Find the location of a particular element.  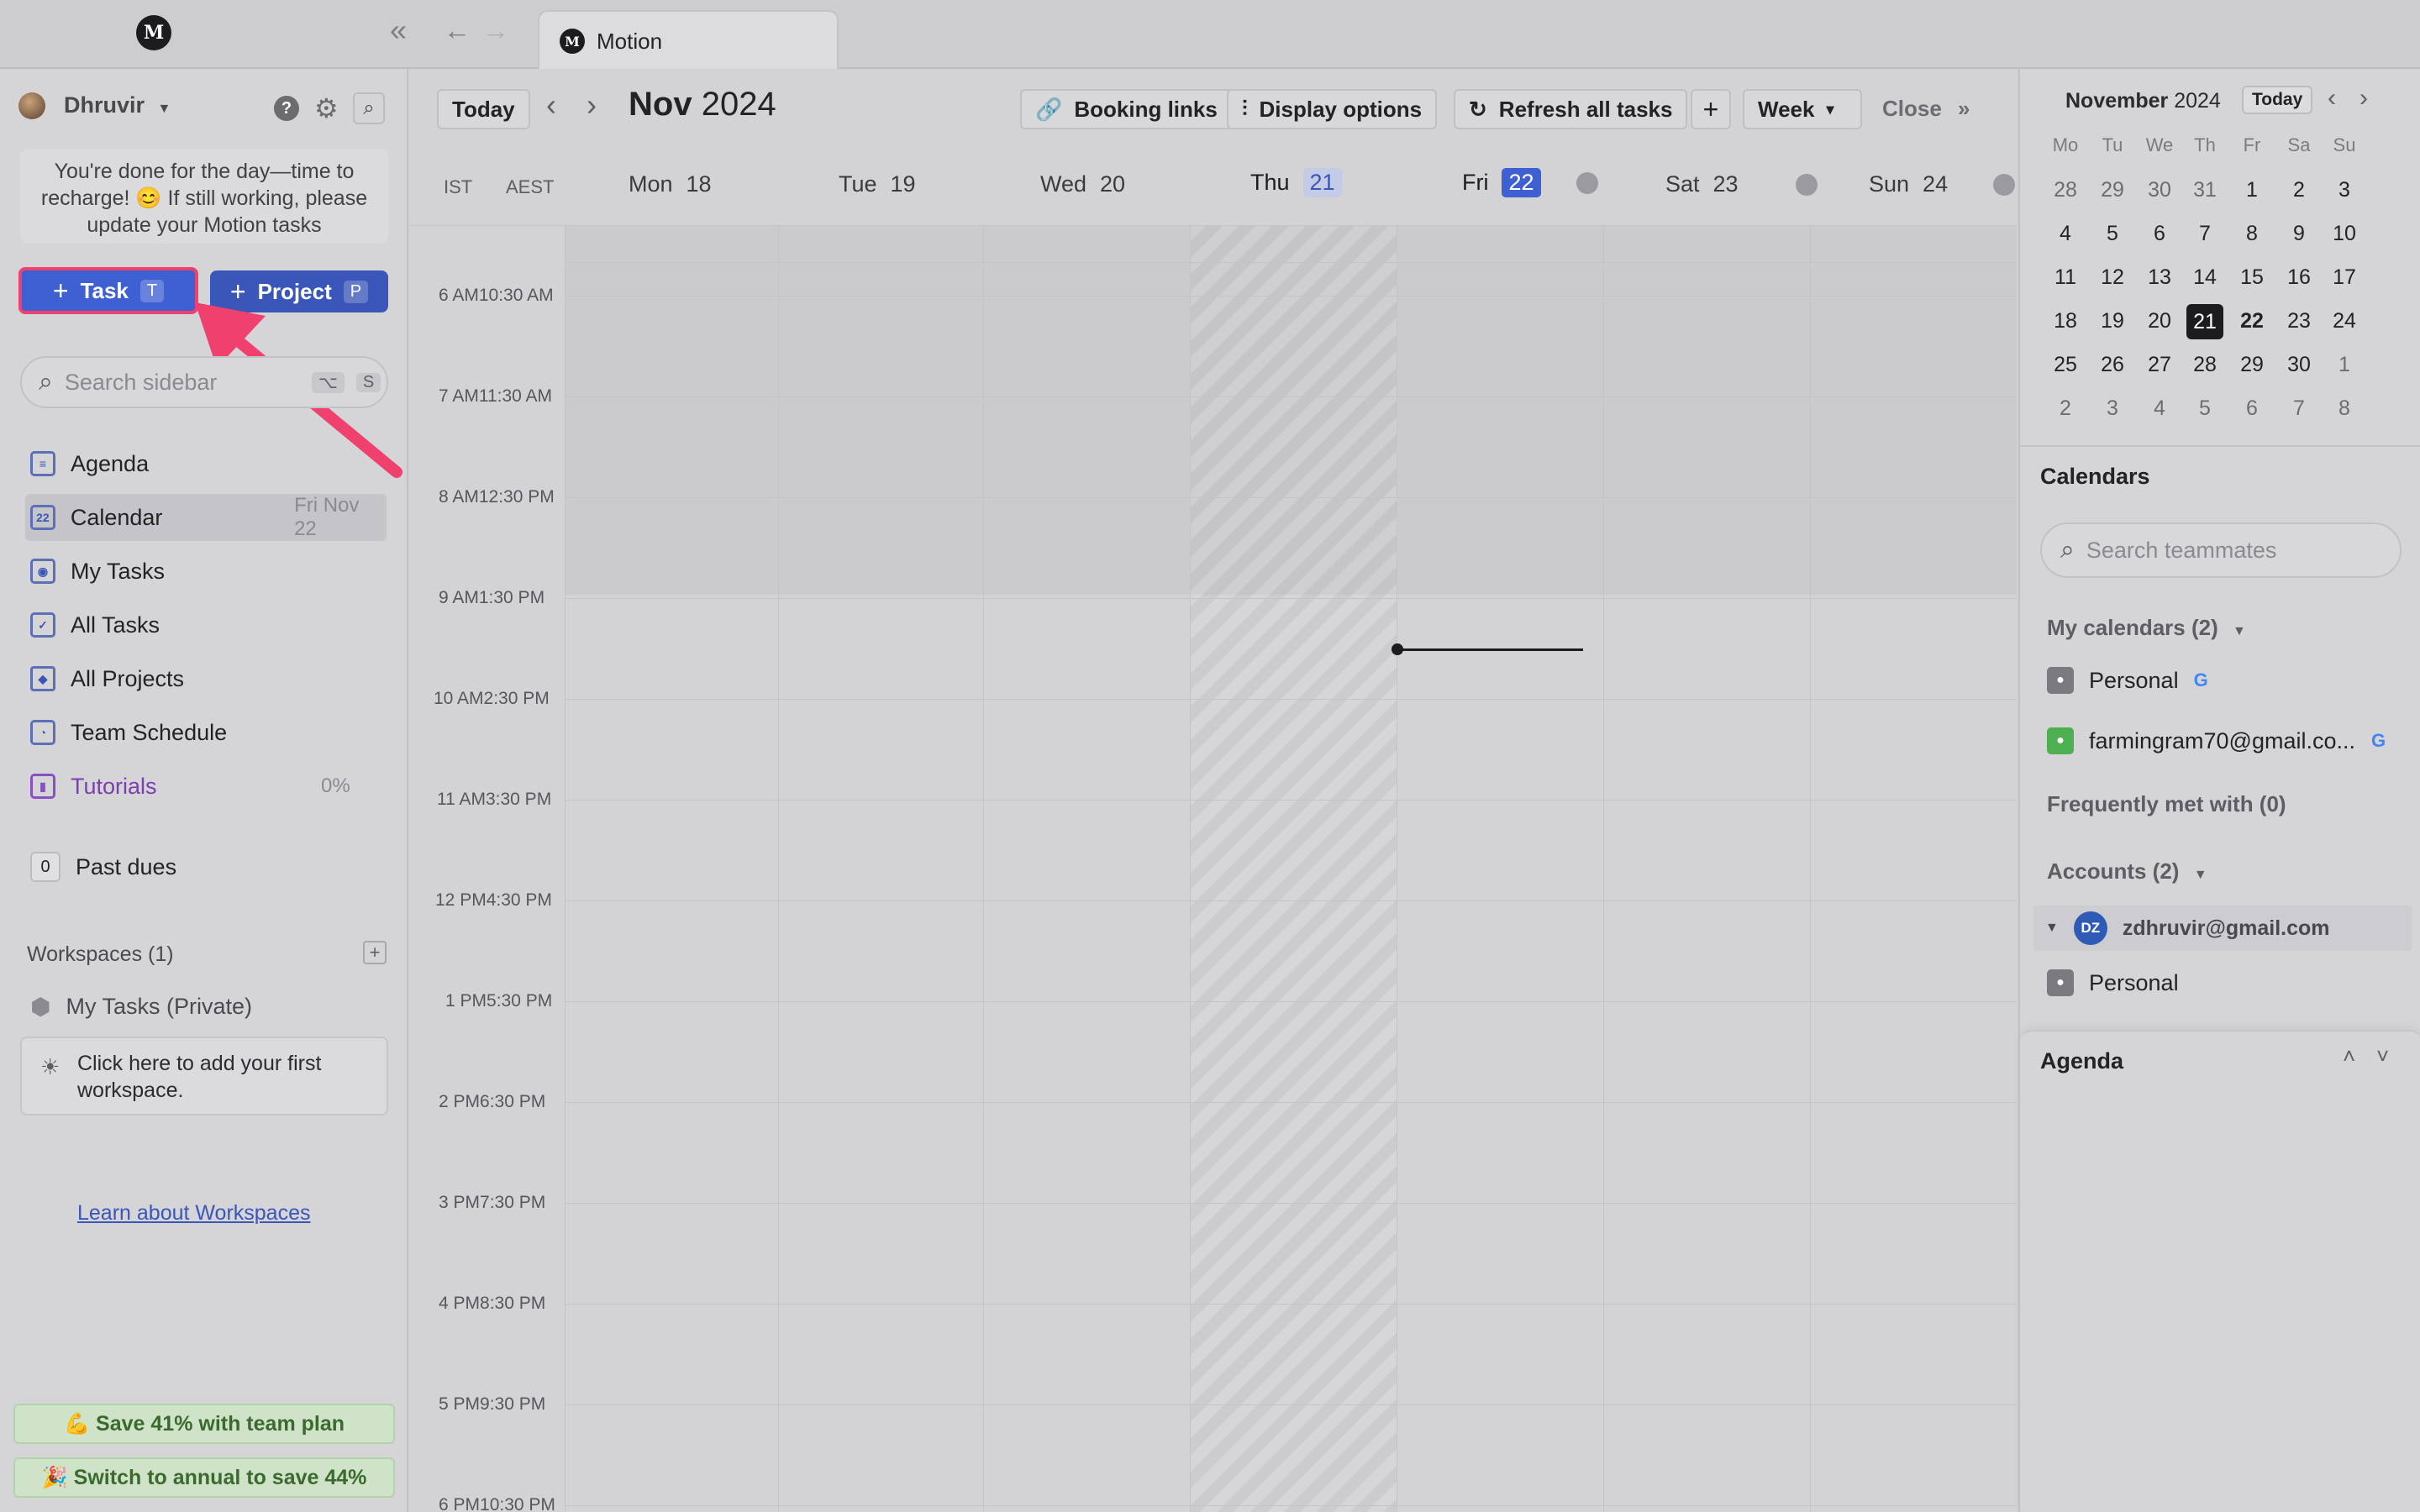

calendar-item-farmingram: ● farmingram70@gmail.co... G is located at coordinates (2216, 740).